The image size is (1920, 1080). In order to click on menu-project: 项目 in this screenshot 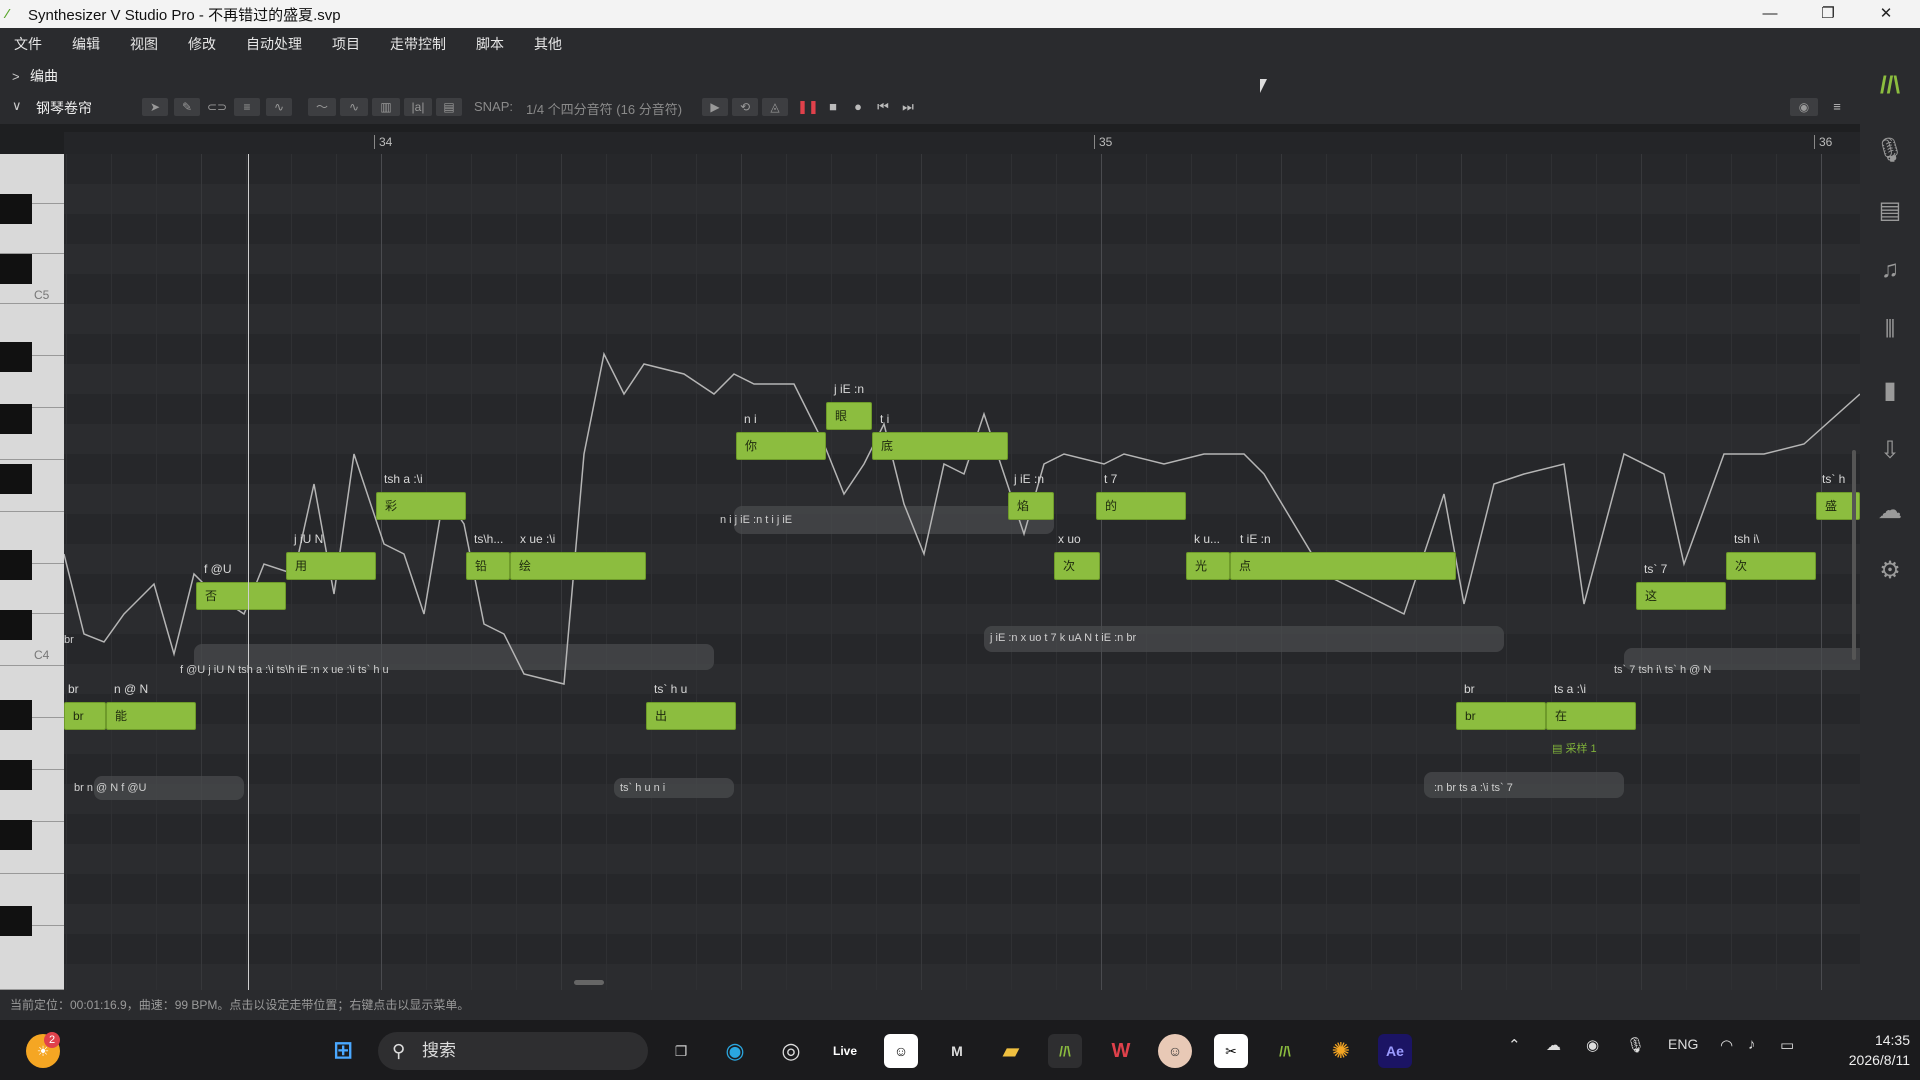, I will do `click(346, 44)`.